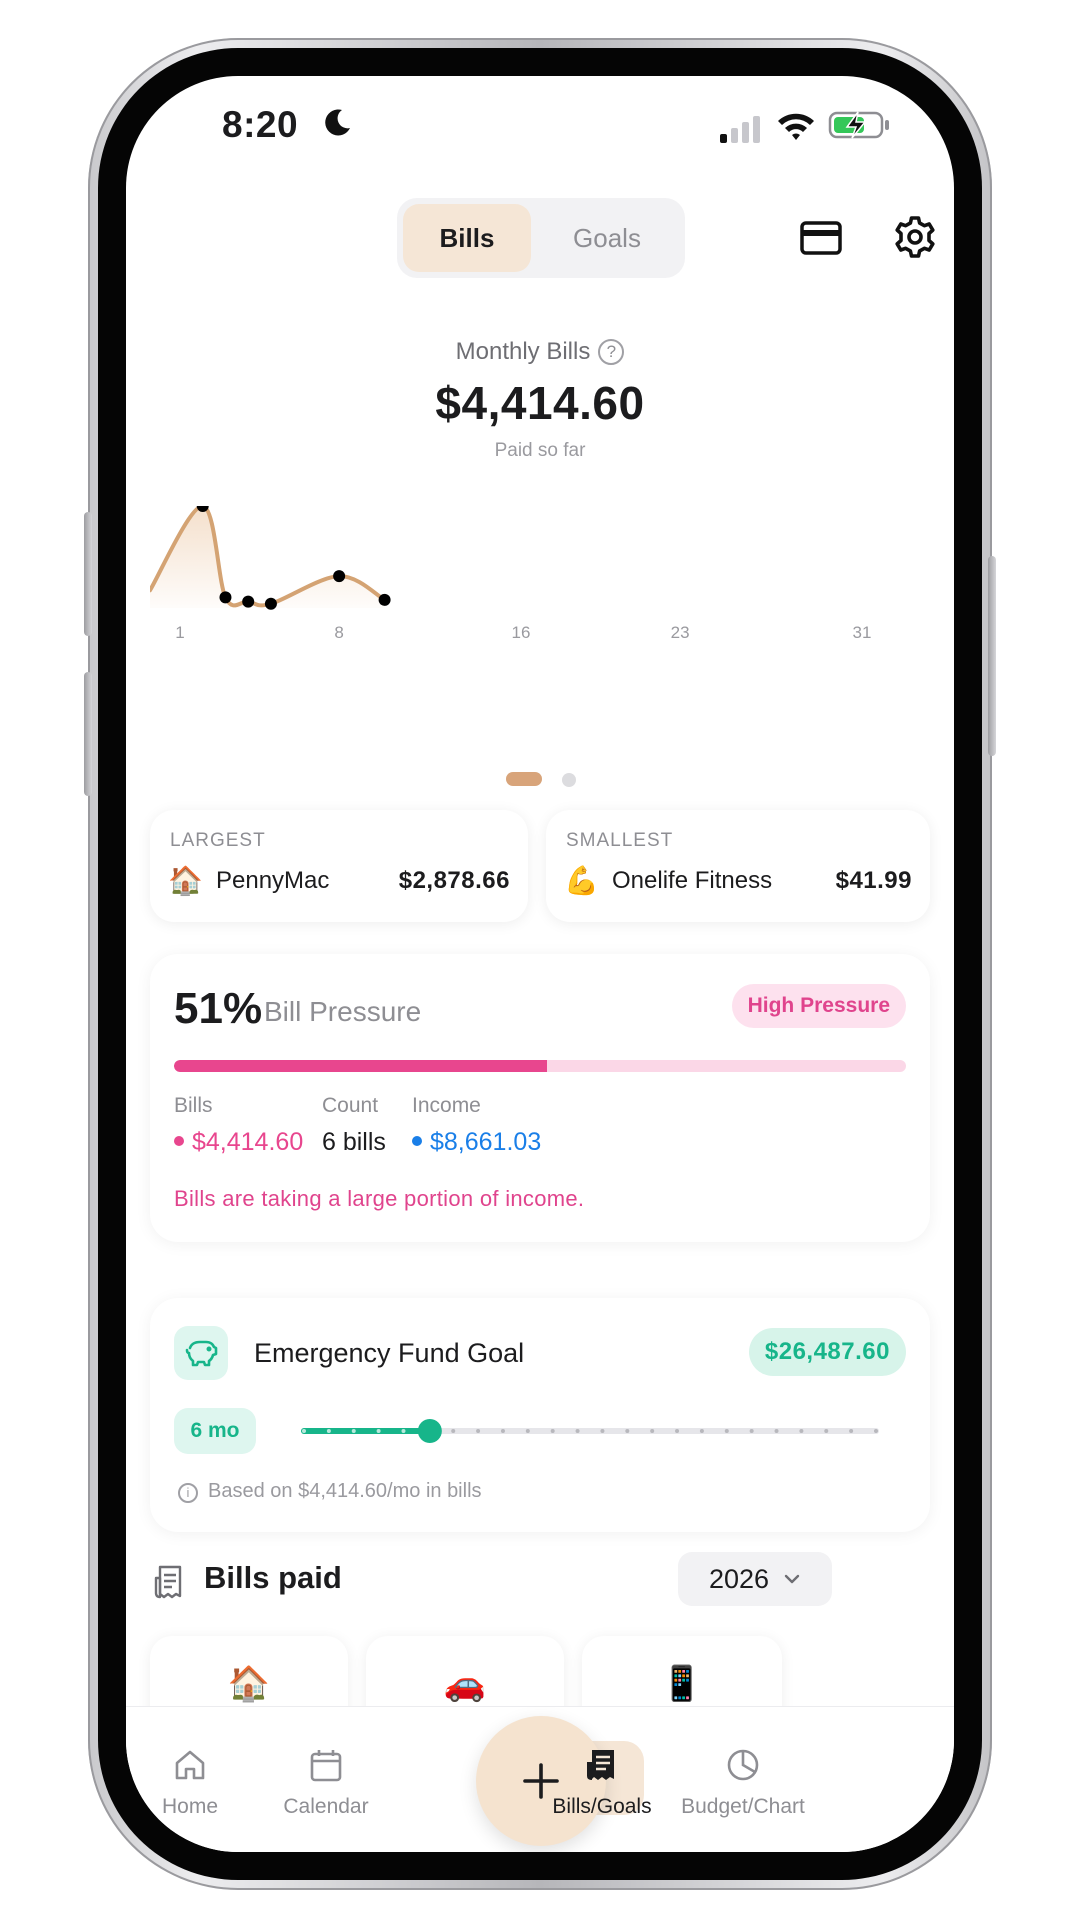  I want to click on smallest-bill-card: SMALLEST 💪 Onelife Fitness $41.99, so click(738, 866).